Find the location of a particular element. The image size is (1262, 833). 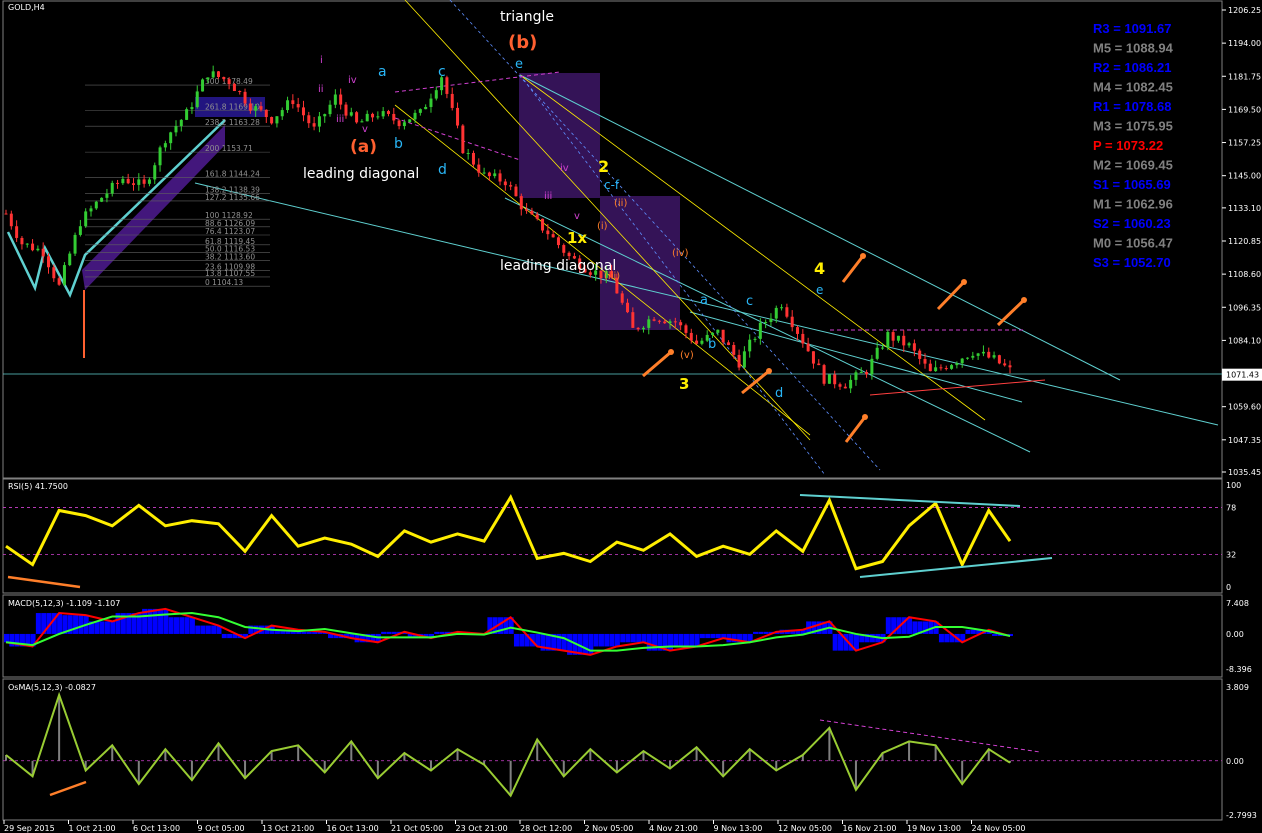

wave-label: iv is located at coordinates (352, 80).